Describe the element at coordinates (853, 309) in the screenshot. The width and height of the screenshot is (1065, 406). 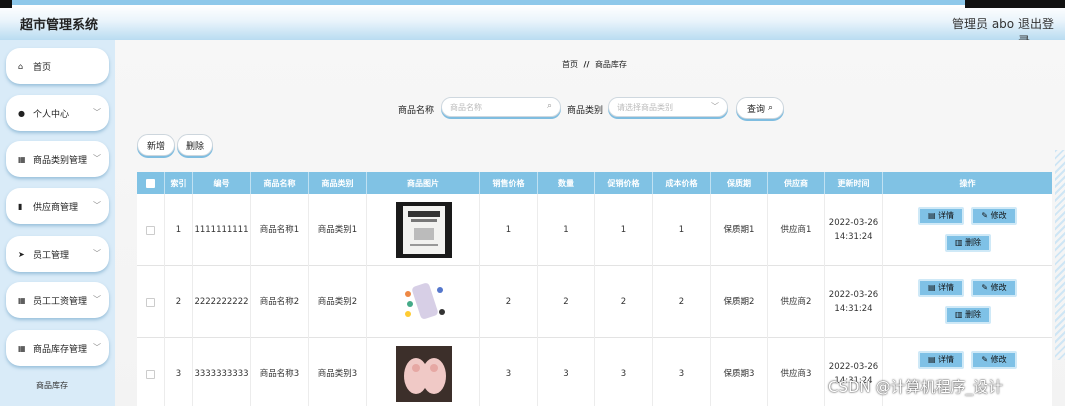
I see `update-time: 14:31:24` at that location.